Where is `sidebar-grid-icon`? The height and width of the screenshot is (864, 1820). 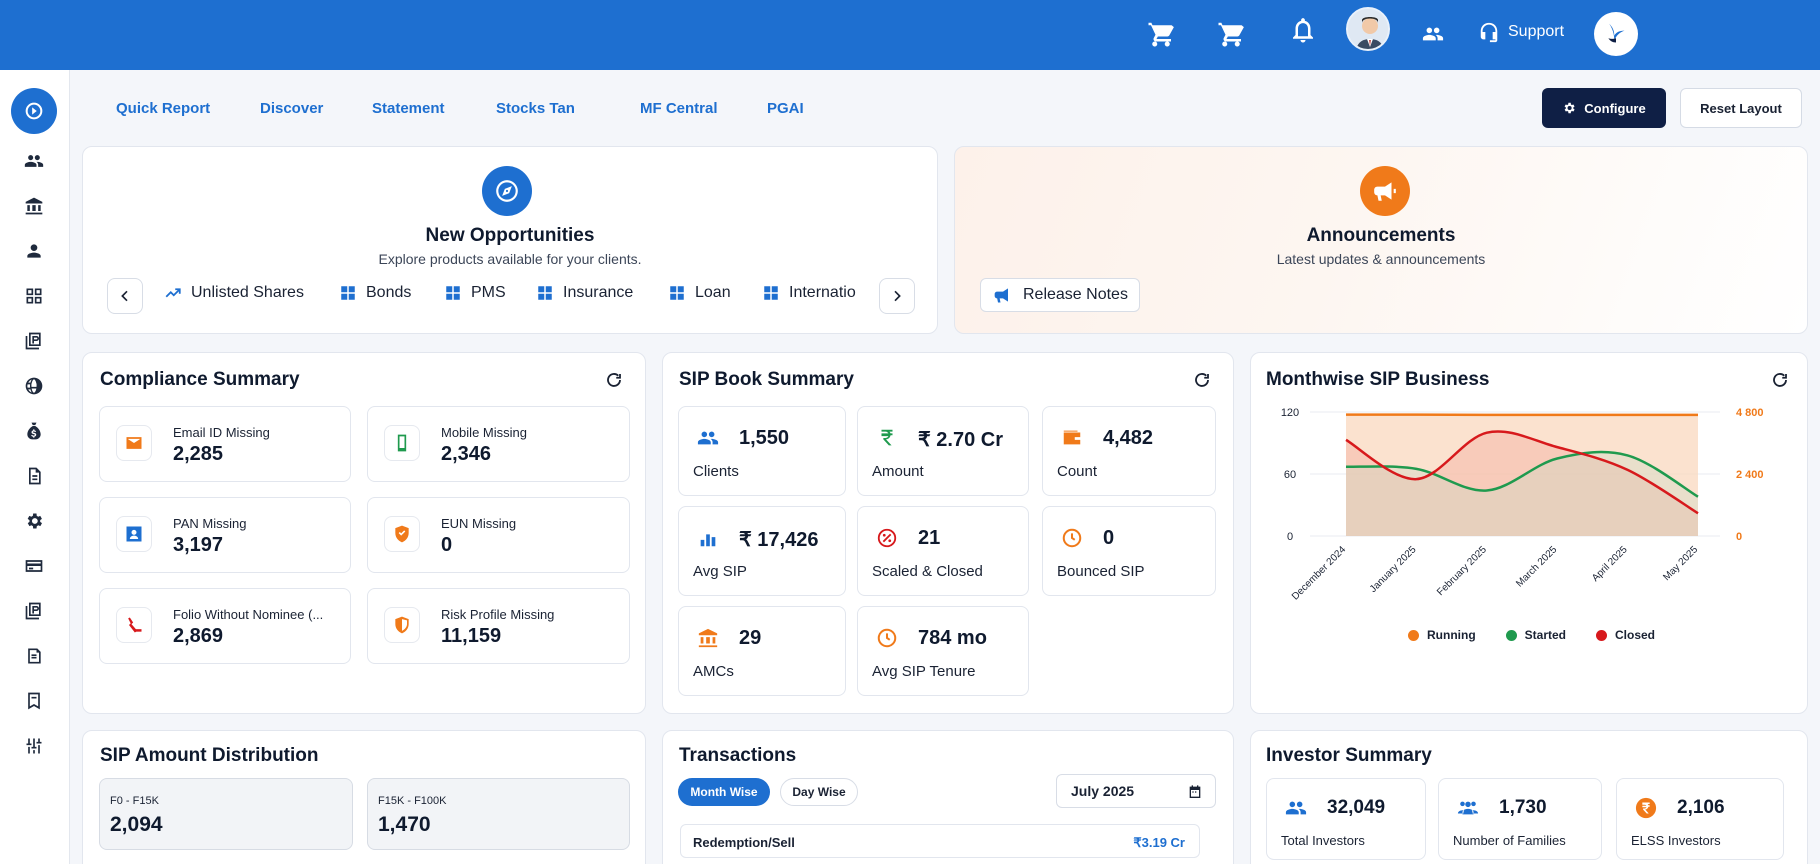 sidebar-grid-icon is located at coordinates (34, 296).